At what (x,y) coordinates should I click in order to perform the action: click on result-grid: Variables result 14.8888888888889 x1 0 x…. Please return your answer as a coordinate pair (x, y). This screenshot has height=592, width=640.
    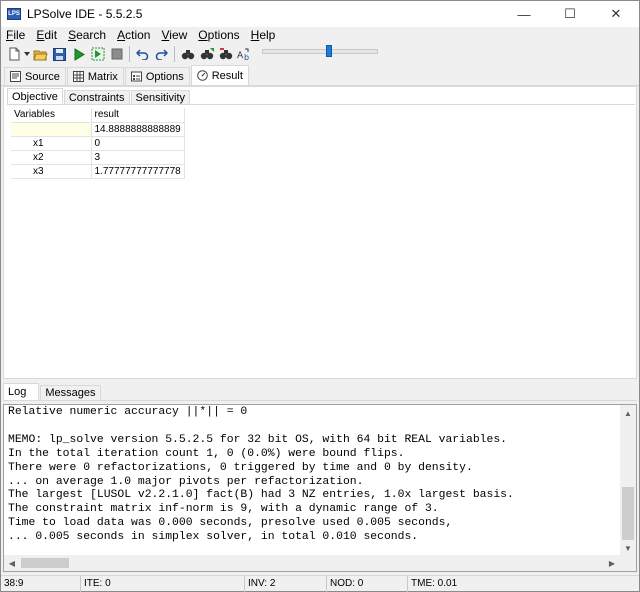
    Looking at the image, I should click on (98, 143).